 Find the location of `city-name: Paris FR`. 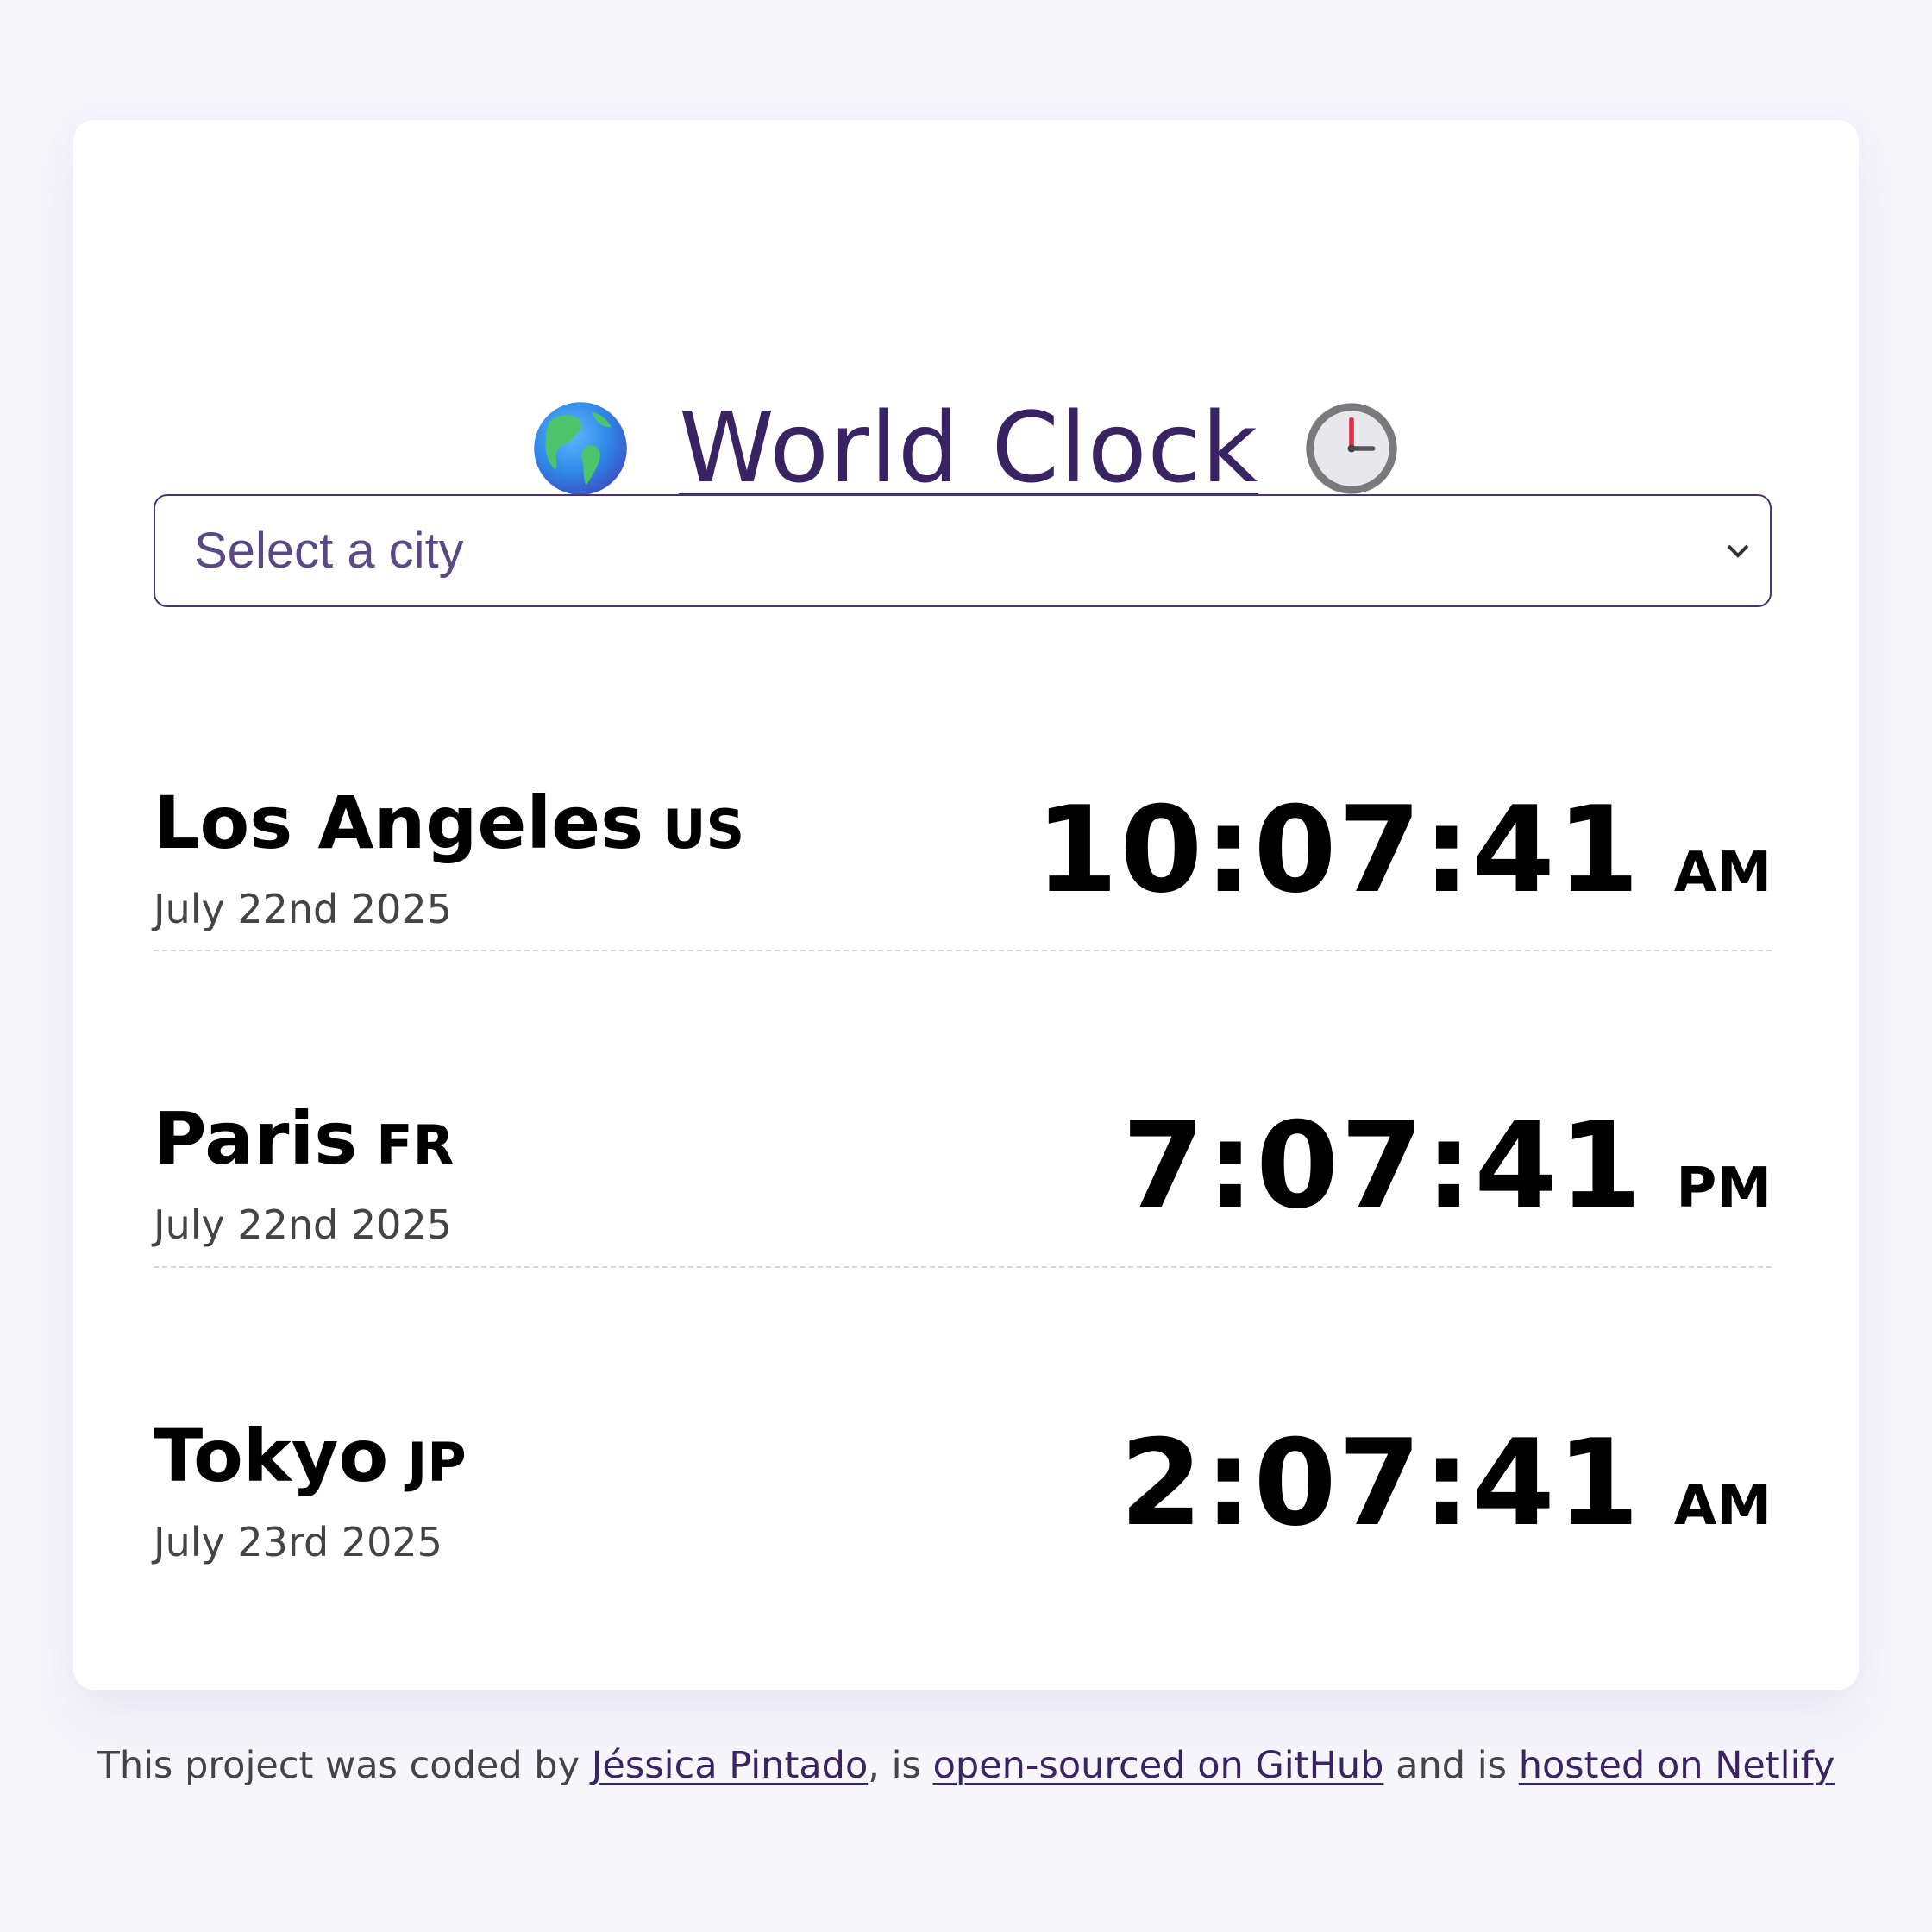

city-name: Paris FR is located at coordinates (304, 1138).